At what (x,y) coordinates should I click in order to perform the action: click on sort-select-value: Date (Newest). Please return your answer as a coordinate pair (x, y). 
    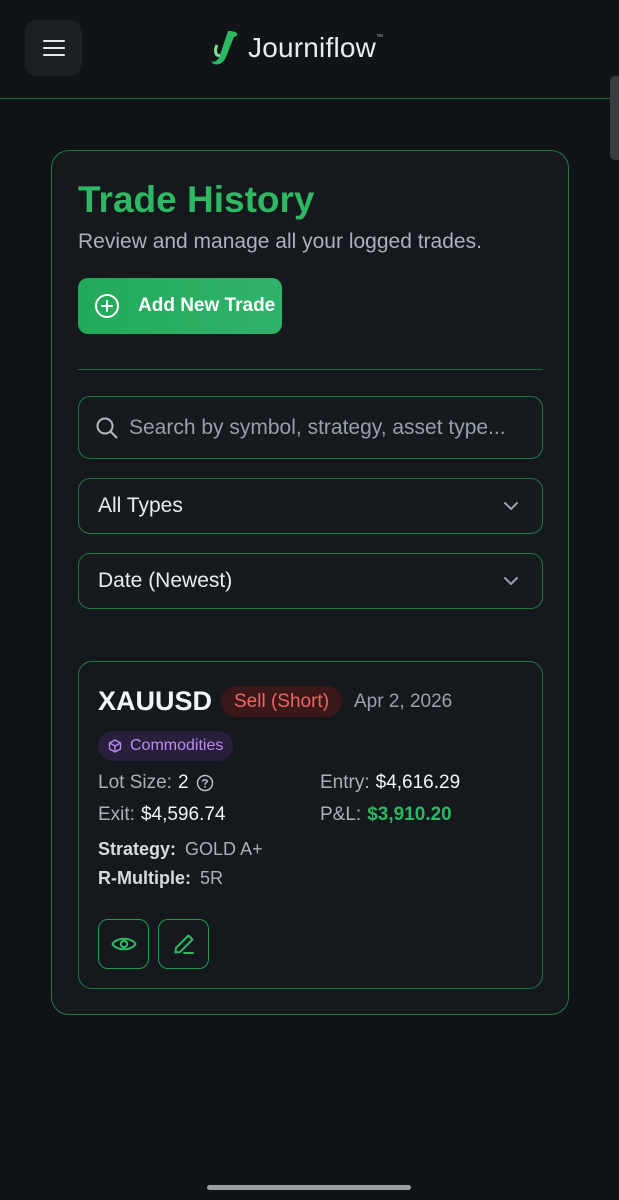
    Looking at the image, I should click on (165, 580).